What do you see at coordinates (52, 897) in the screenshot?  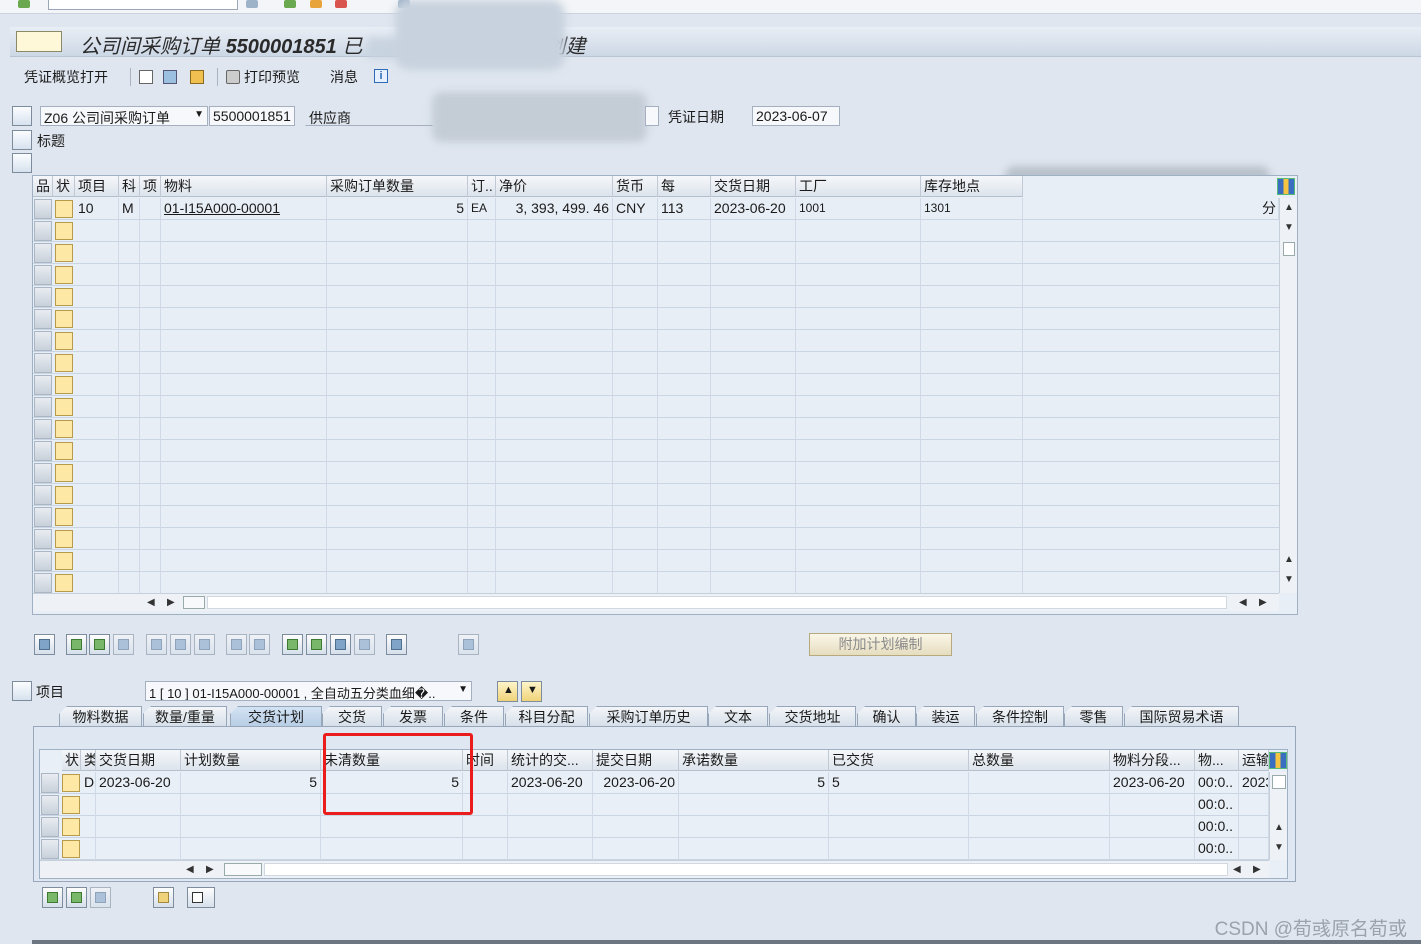 I see `insert-row-button` at bounding box center [52, 897].